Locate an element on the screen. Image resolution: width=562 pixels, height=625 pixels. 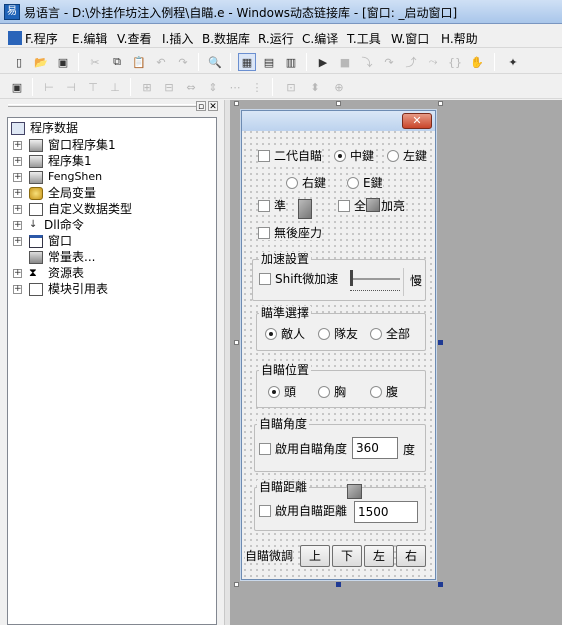
left-button: 左 is located at coordinates (379, 556).